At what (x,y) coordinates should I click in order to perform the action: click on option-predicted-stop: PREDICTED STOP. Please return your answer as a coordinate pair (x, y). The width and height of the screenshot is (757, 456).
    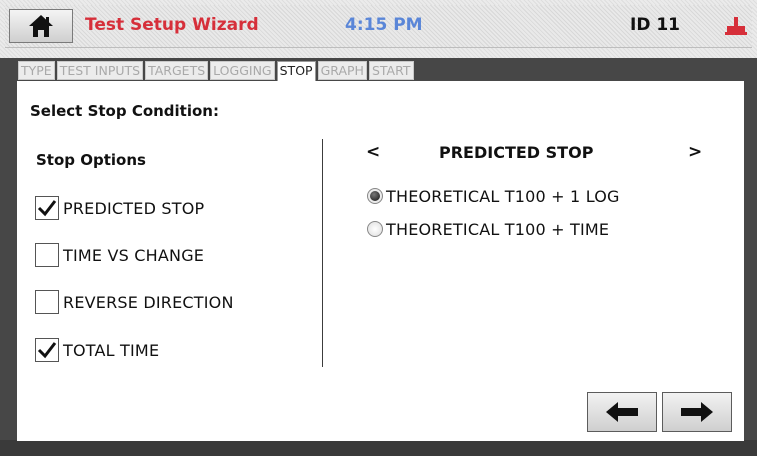
    Looking at the image, I should click on (119, 208).